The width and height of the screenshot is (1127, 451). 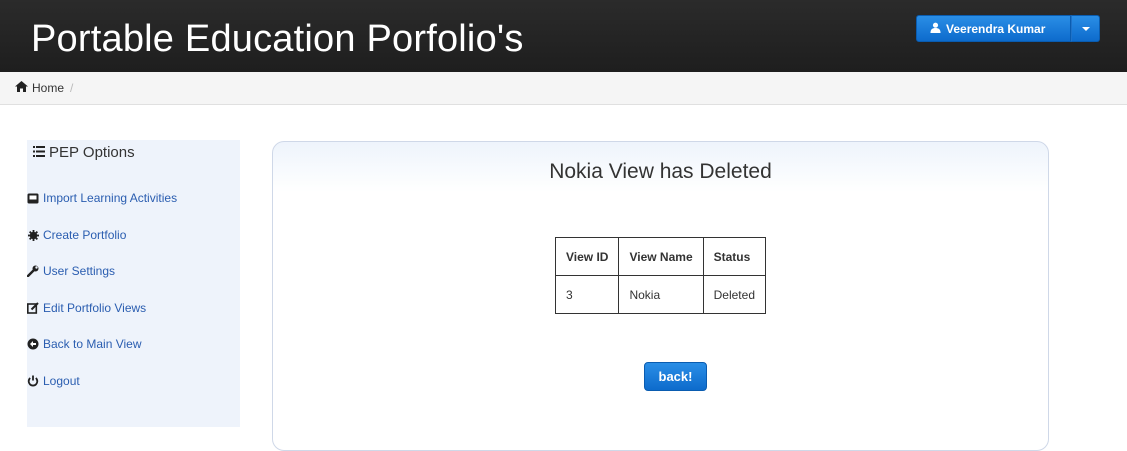 What do you see at coordinates (587, 256) in the screenshot?
I see `column-header-view-id: View ID` at bounding box center [587, 256].